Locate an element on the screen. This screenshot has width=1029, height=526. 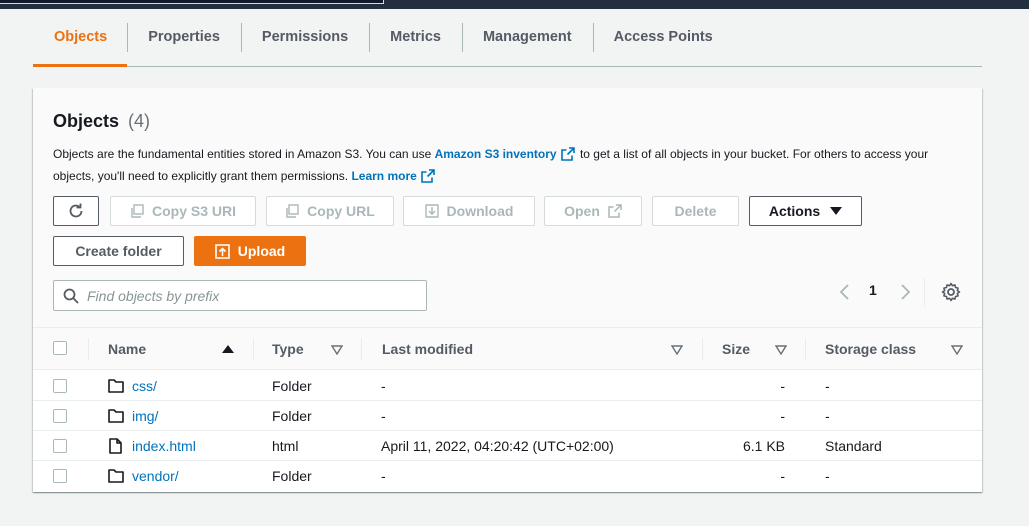
object-name-link: img/ is located at coordinates (145, 416).